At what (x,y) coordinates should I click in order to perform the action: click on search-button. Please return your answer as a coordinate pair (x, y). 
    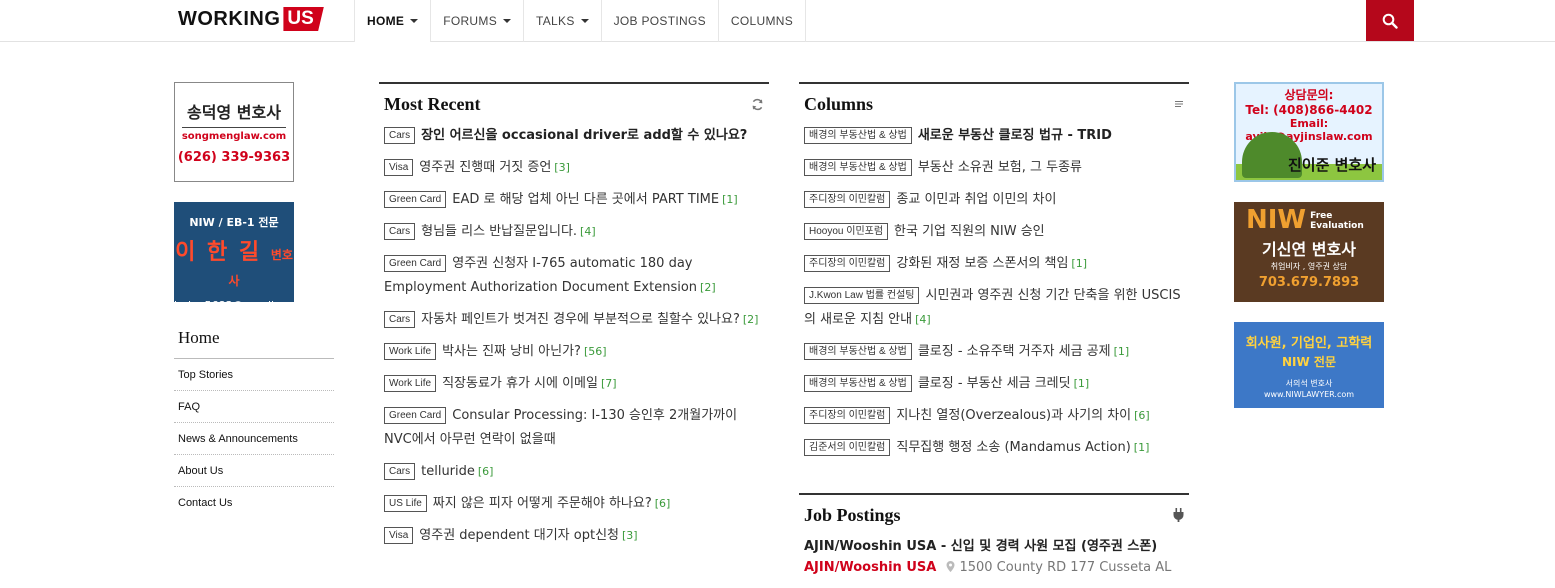
    Looking at the image, I should click on (1390, 20).